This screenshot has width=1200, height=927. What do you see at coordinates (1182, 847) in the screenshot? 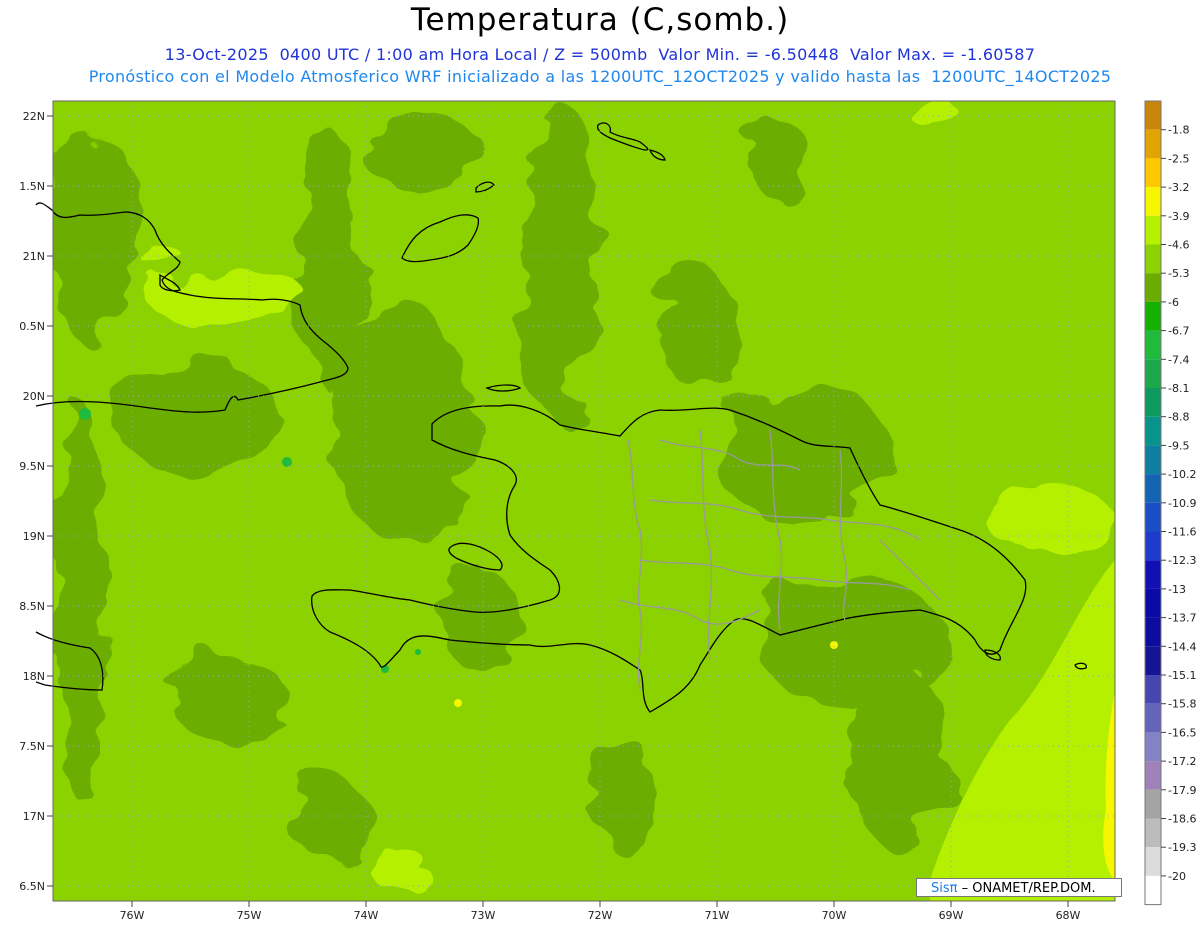
I see `colorbar-label: -19.3` at bounding box center [1182, 847].